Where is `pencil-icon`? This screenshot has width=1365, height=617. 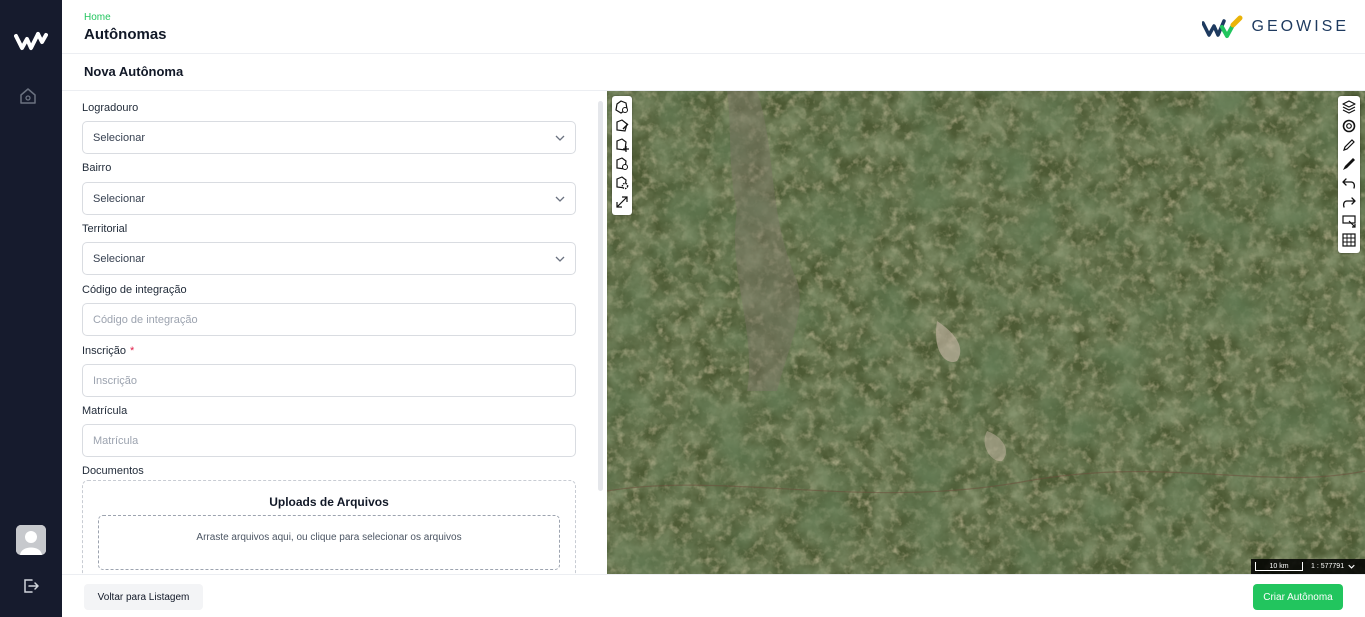 pencil-icon is located at coordinates (1349, 145).